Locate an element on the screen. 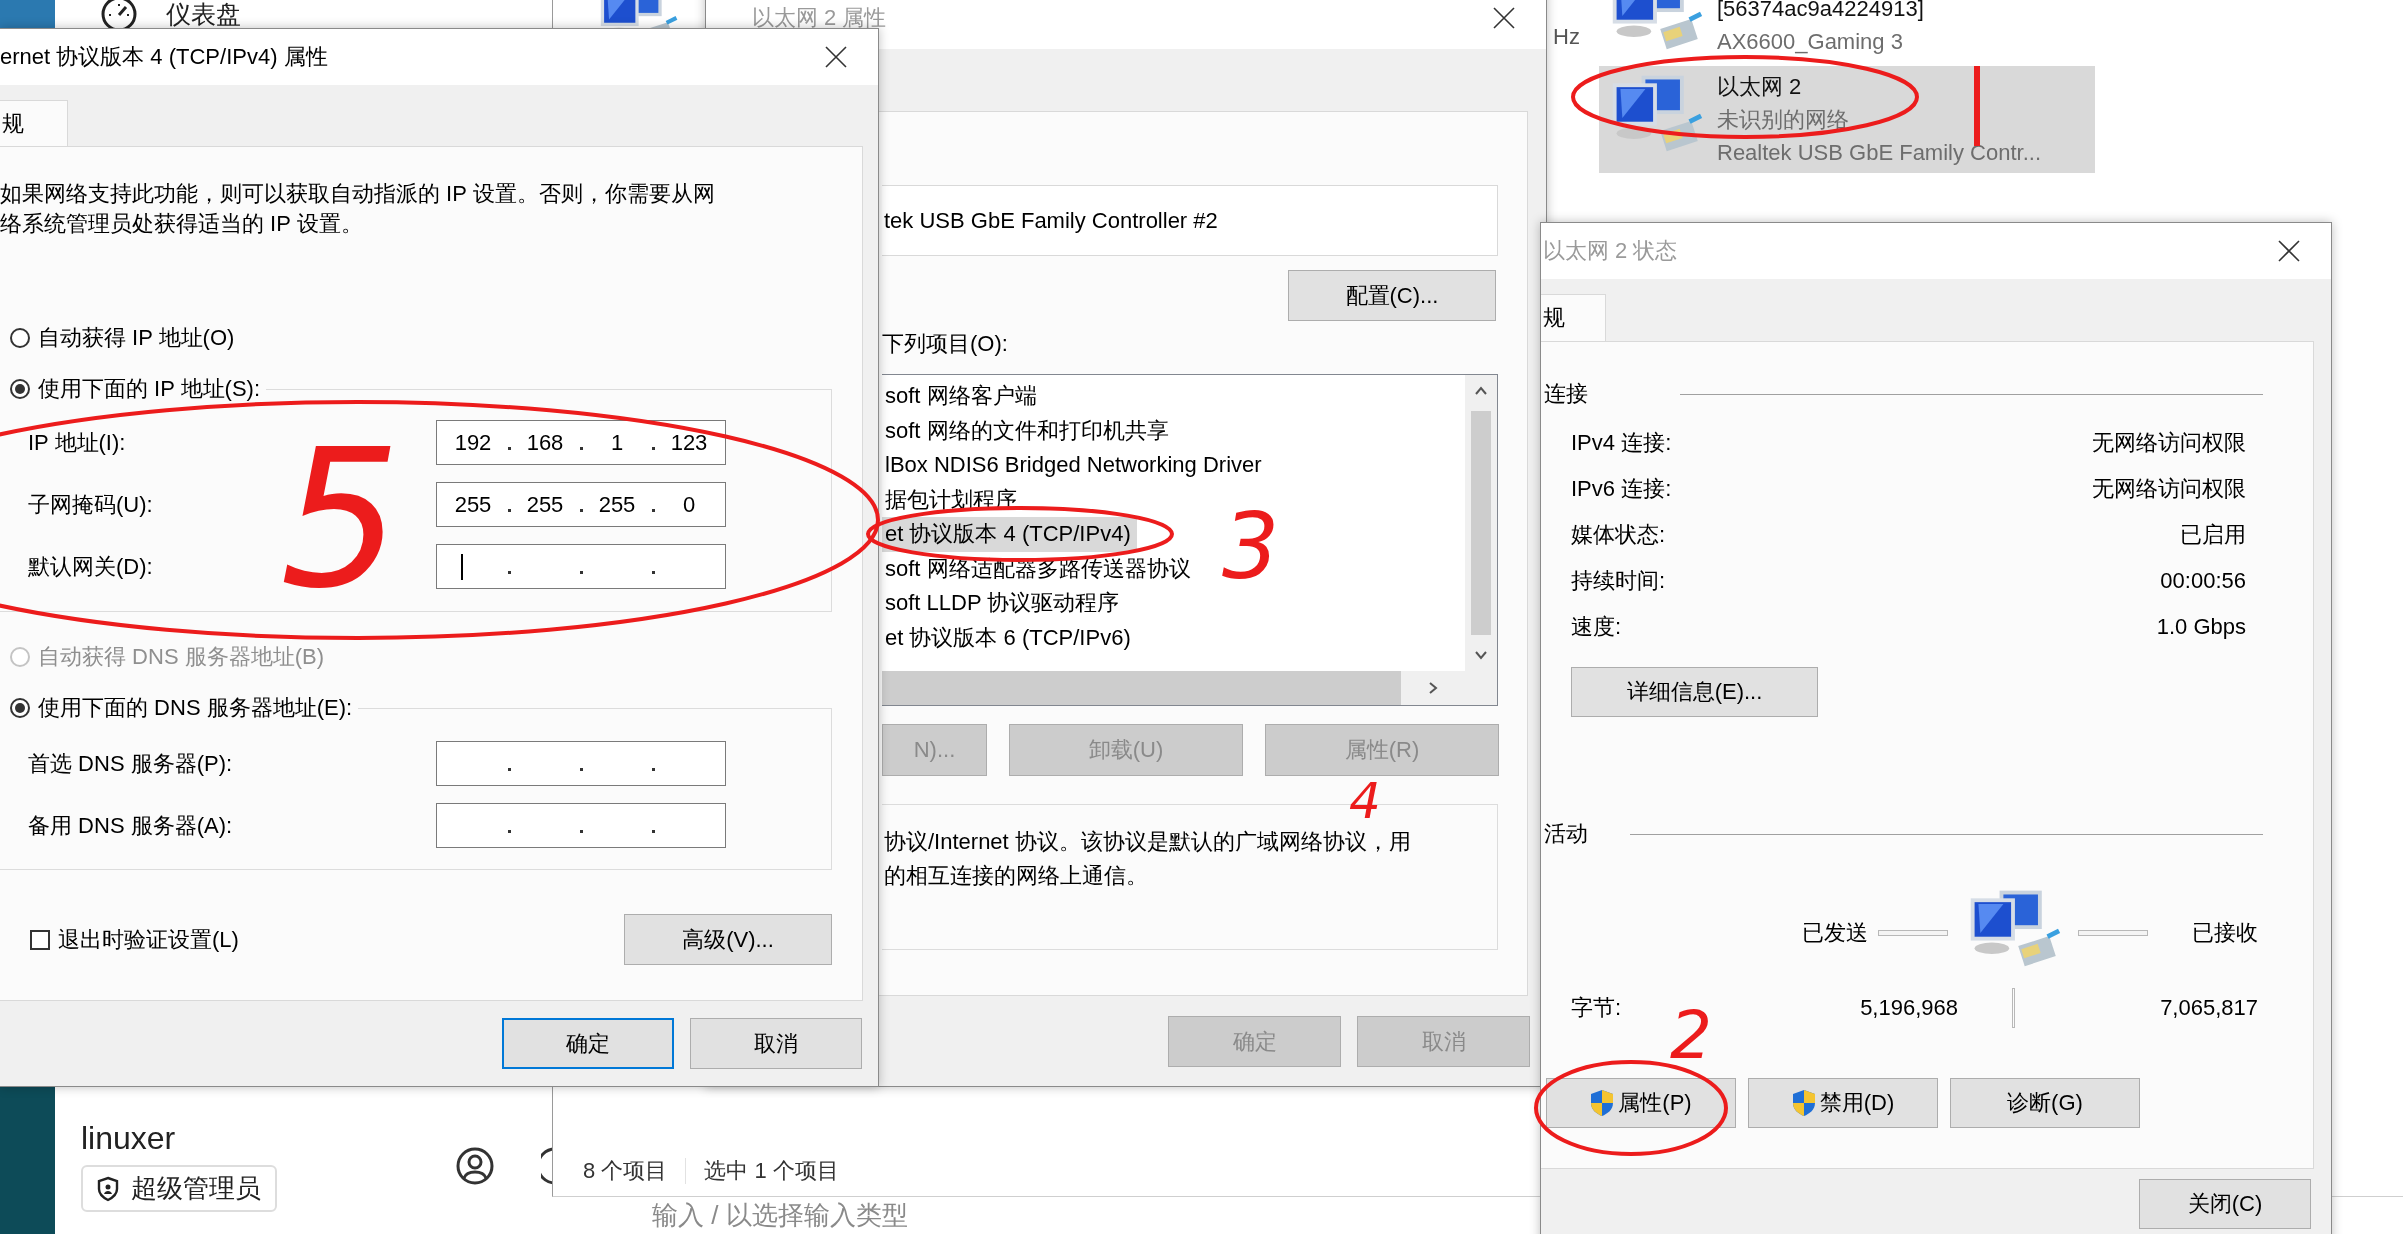 The image size is (2403, 1234). field-label: 备用 DNS 服务器(A): is located at coordinates (130, 825).